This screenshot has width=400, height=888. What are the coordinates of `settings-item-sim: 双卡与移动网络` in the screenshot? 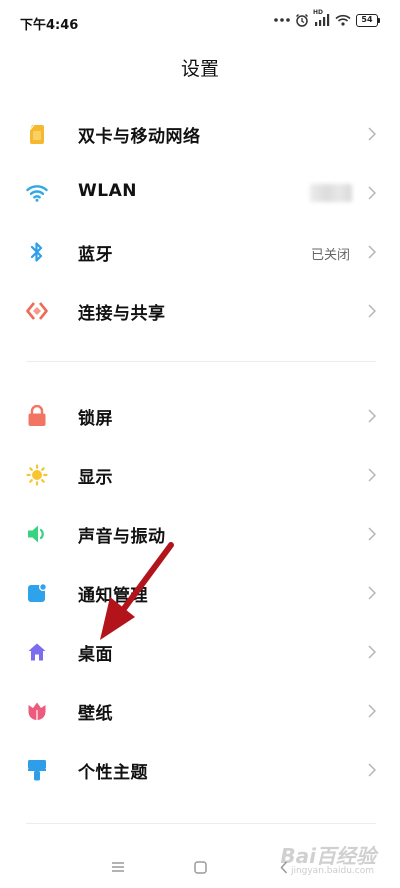 It's located at (200, 133).